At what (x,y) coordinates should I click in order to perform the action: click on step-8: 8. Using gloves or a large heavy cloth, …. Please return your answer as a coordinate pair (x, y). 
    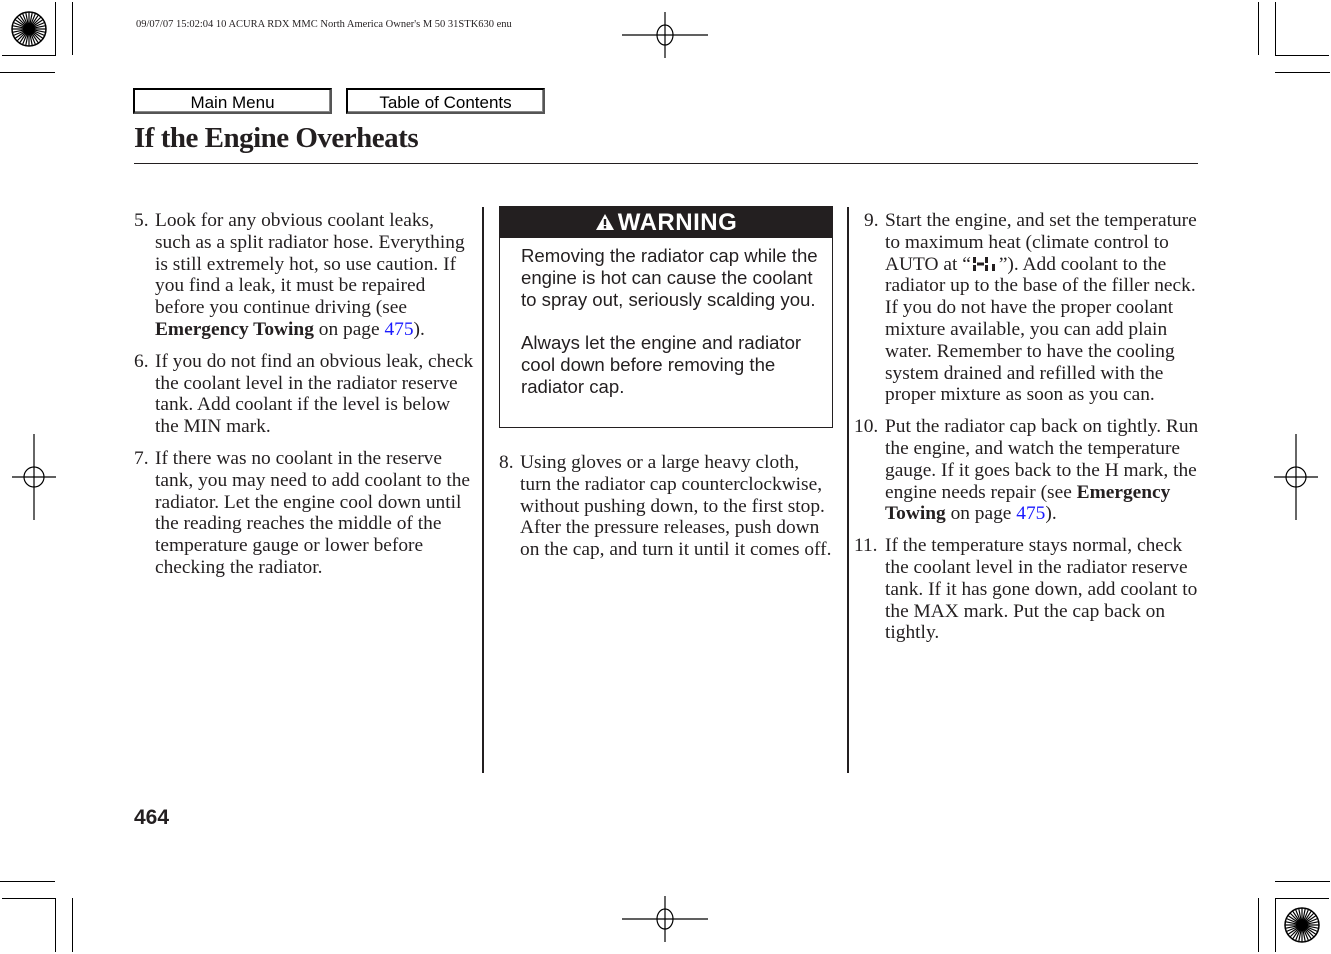
    Looking at the image, I should click on (667, 506).